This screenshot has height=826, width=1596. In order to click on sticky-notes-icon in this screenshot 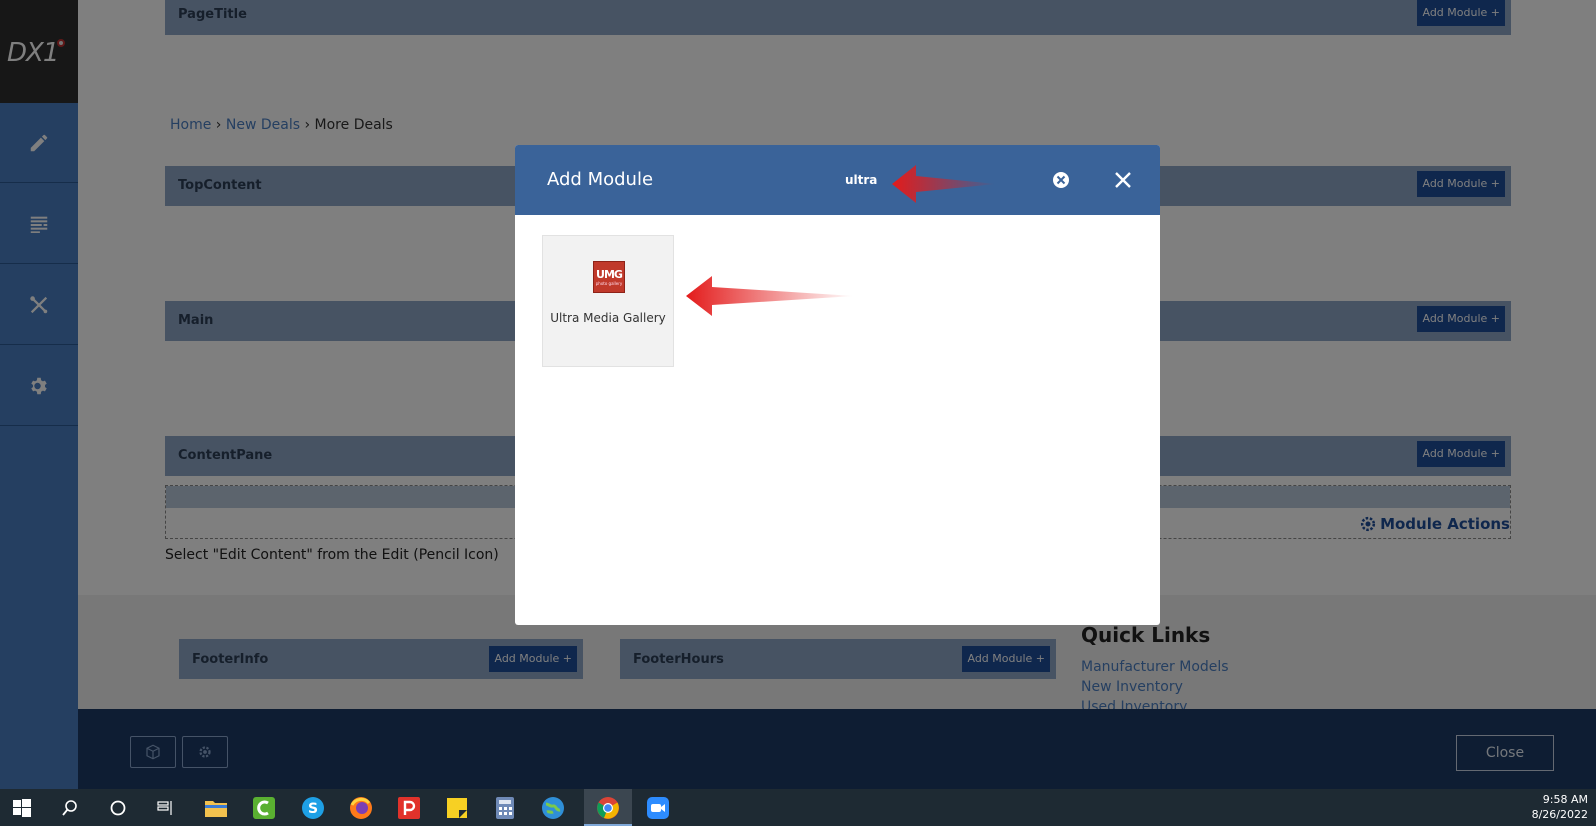, I will do `click(457, 808)`.